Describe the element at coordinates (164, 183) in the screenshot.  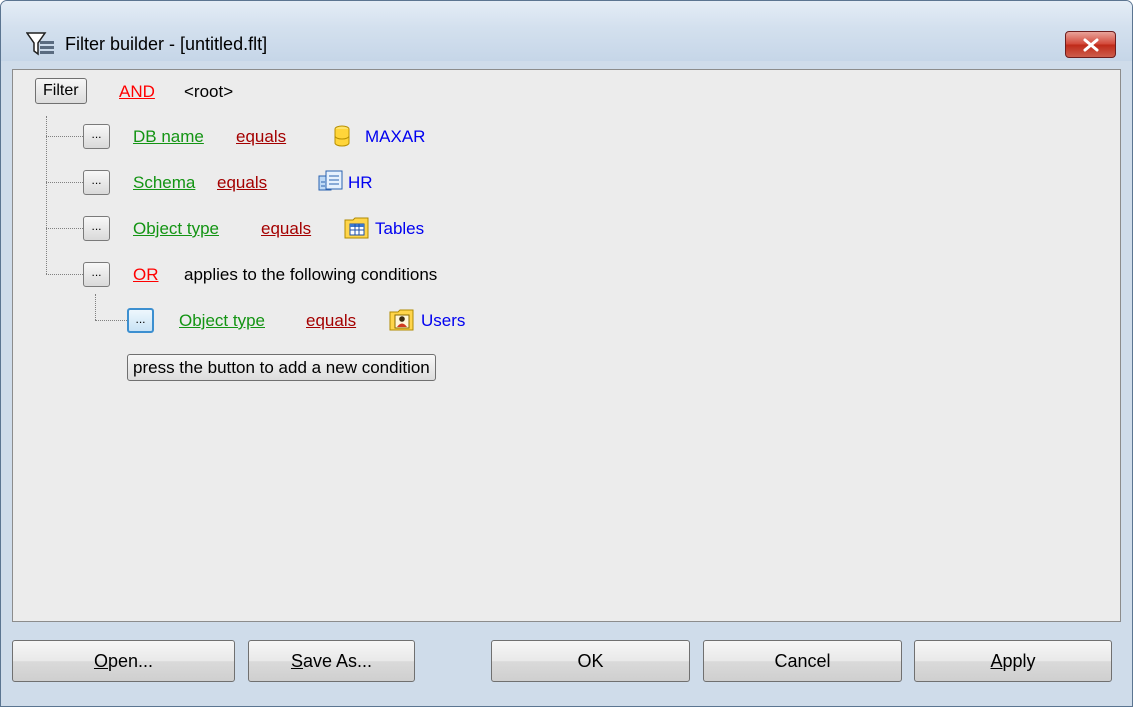
I see `condition-field: Schema` at that location.